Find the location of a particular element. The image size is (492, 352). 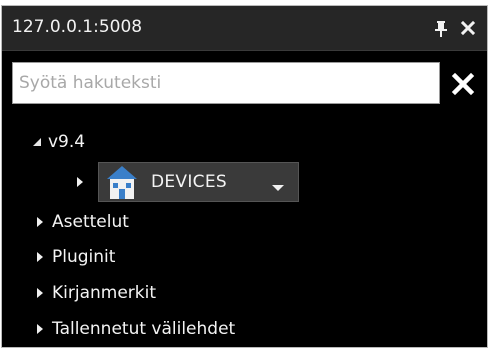

tree-node-kirjanmerkit: Kirjanmerkit is located at coordinates (96, 293).